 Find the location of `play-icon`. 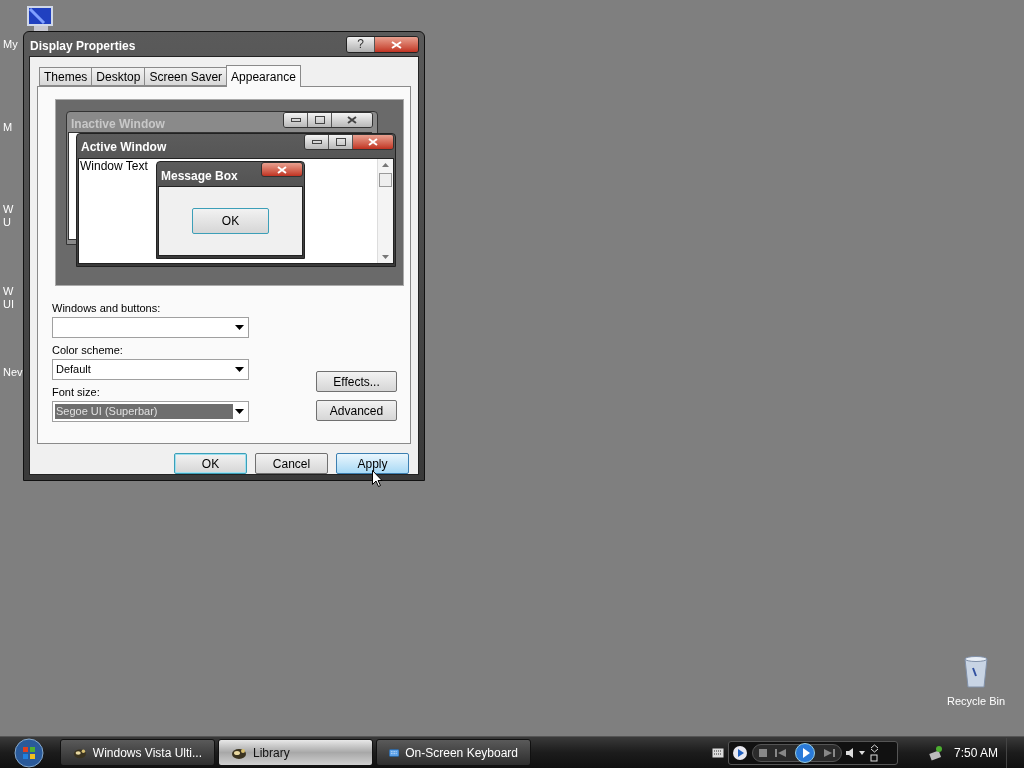

play-icon is located at coordinates (804, 752).